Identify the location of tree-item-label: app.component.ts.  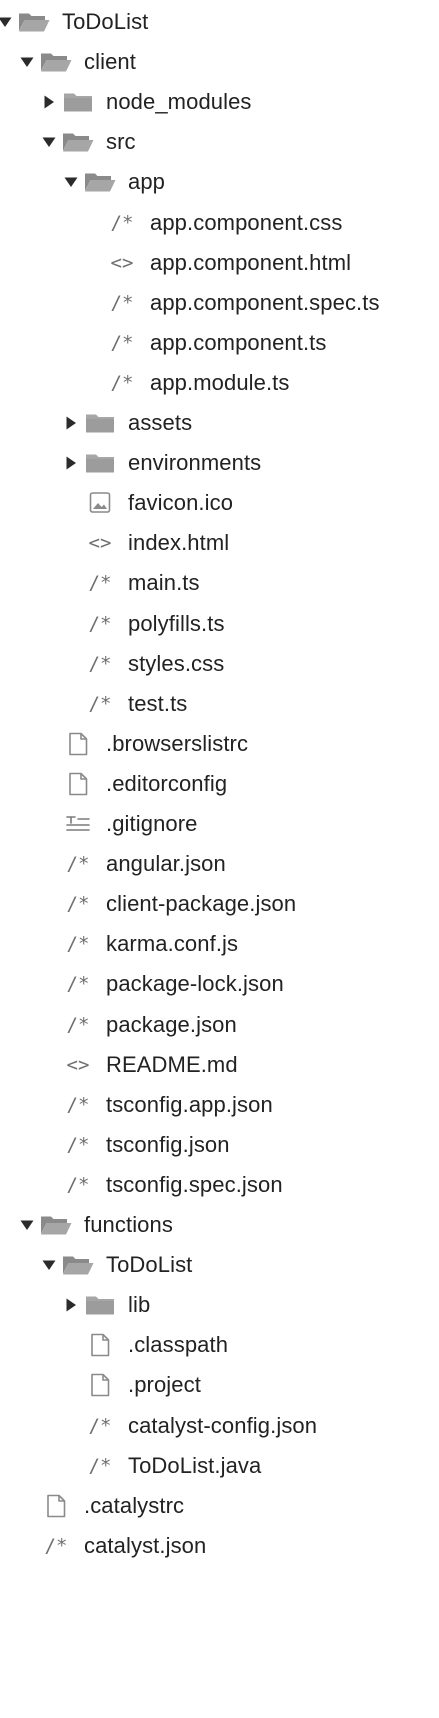
(238, 342).